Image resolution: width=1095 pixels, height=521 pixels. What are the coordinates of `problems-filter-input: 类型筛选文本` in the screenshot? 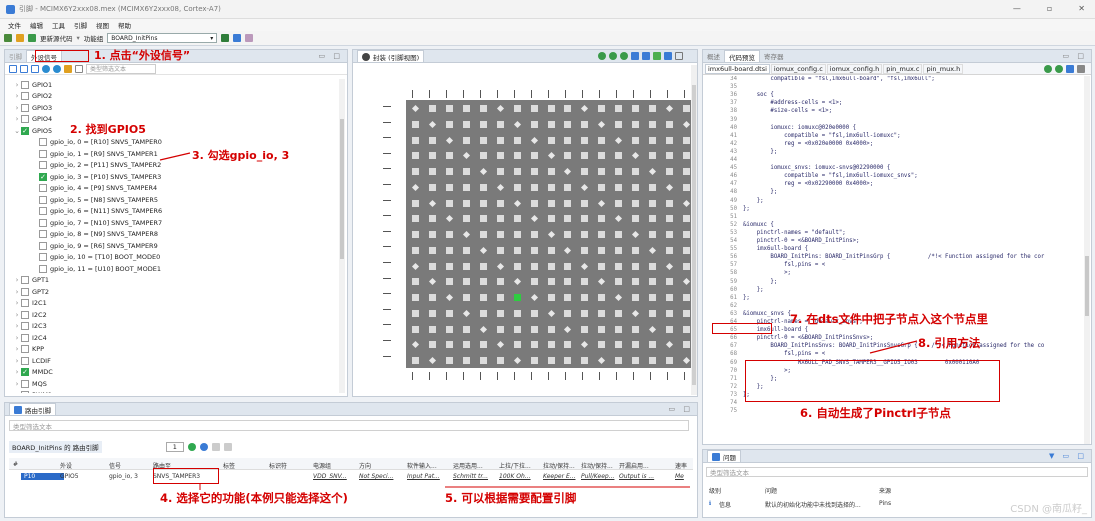 It's located at (897, 472).